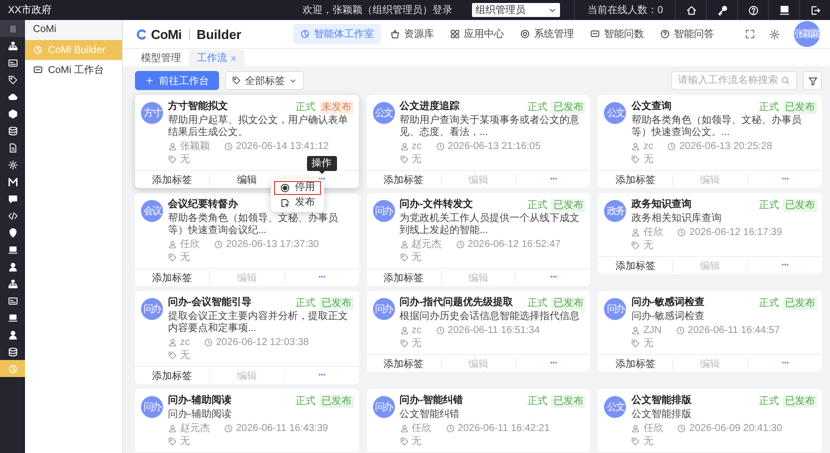  What do you see at coordinates (687, 34) in the screenshot?
I see `nav-item: 智能问答` at bounding box center [687, 34].